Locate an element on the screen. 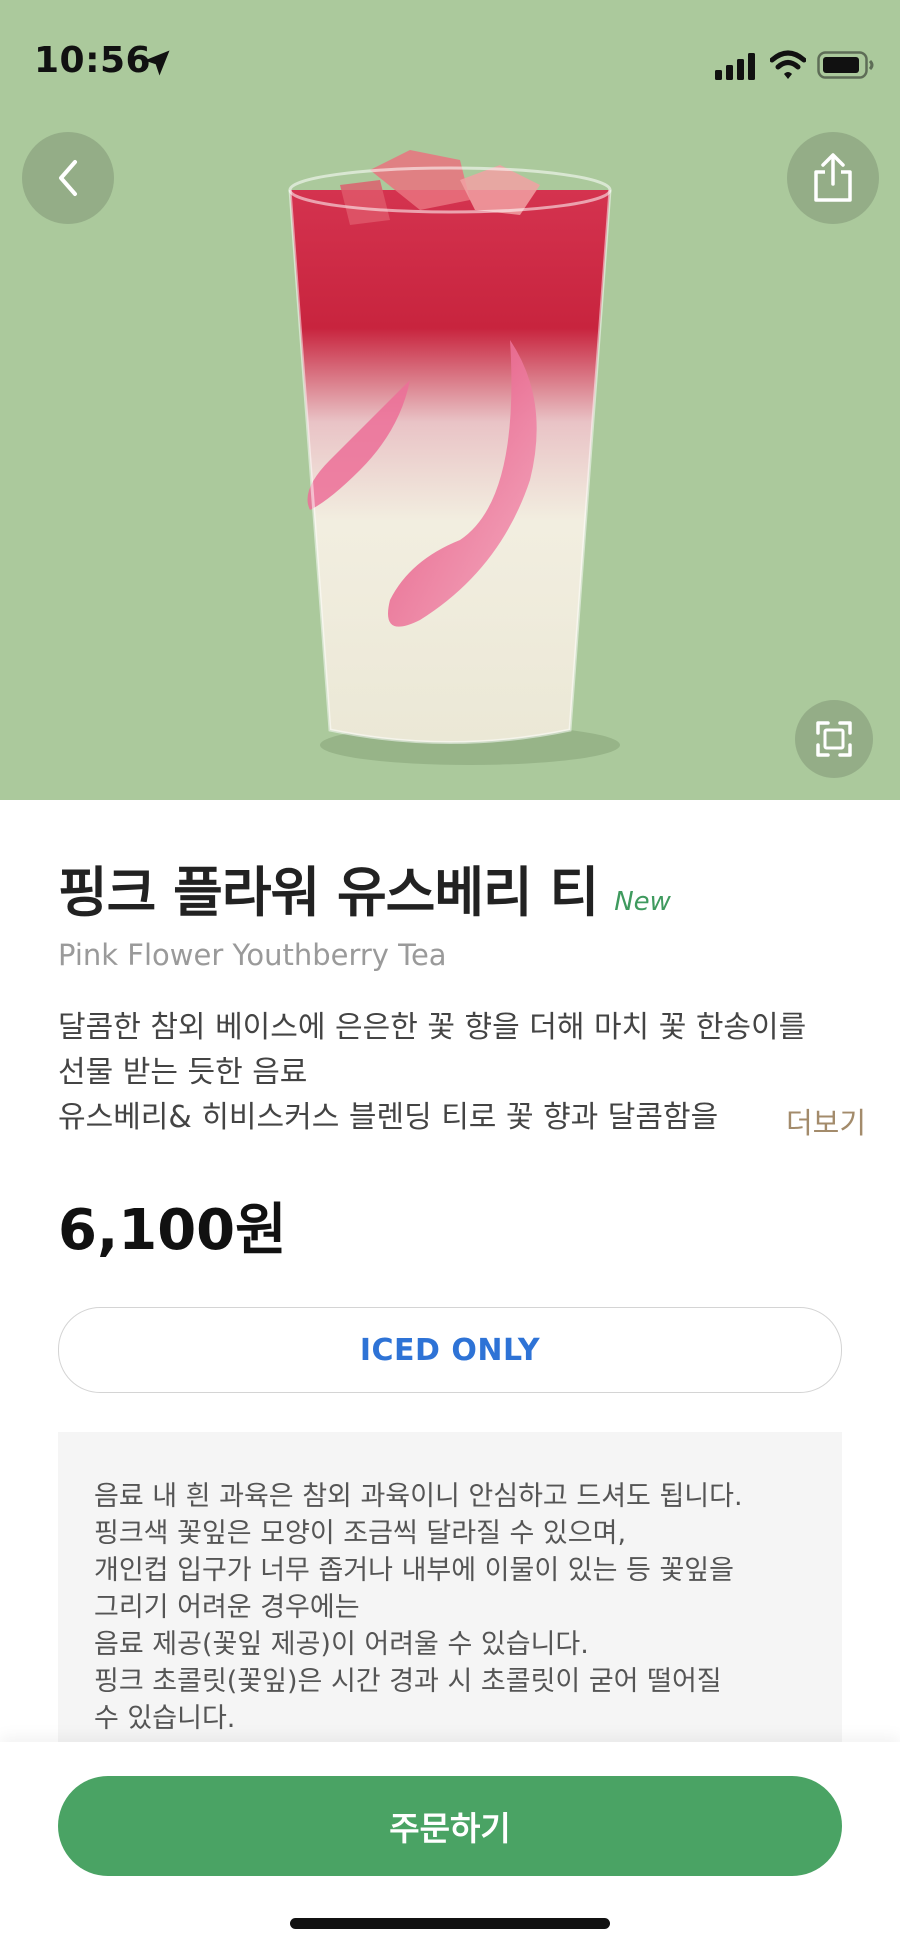 Image resolution: width=900 pixels, height=1949 pixels. wifi-icon is located at coordinates (788, 64).